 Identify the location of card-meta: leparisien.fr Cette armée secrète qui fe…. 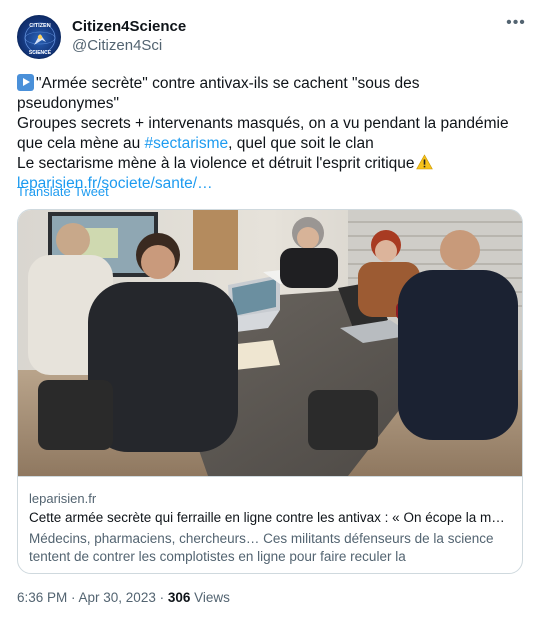
(270, 524).